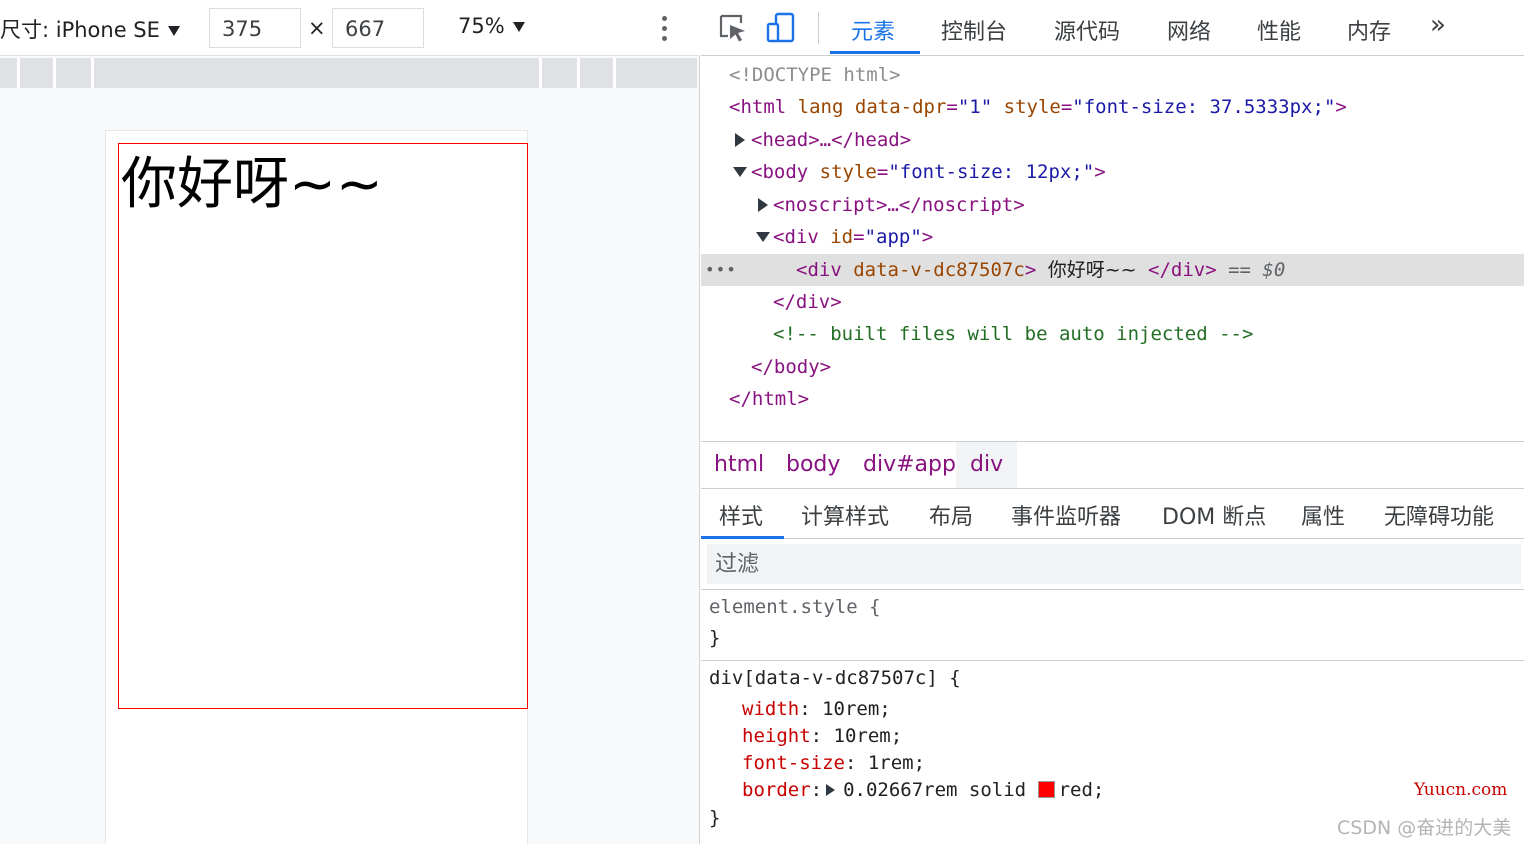 This screenshot has height=844, width=1524. I want to click on node-actions-icon: •••, so click(721, 270).